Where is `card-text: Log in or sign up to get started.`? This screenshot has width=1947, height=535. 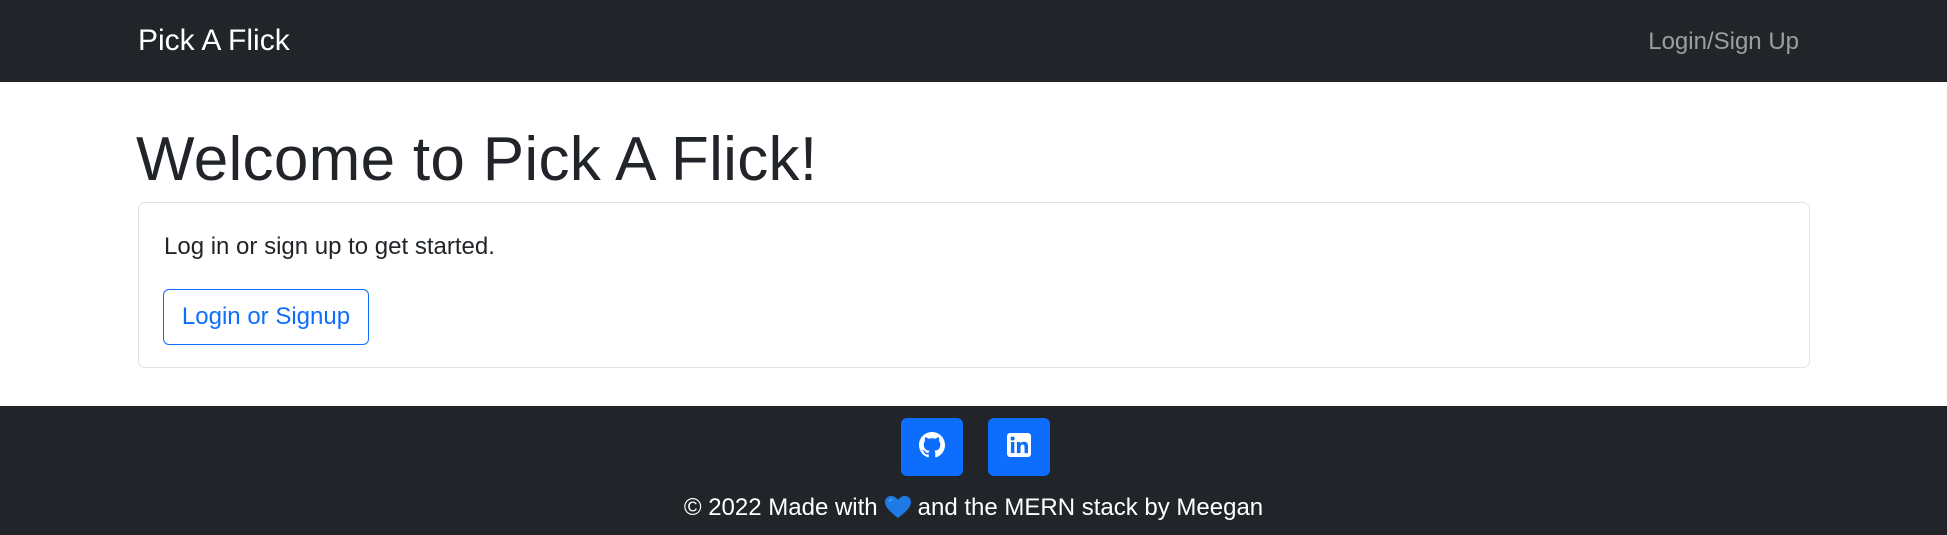 card-text: Log in or sign up to get started. is located at coordinates (329, 246).